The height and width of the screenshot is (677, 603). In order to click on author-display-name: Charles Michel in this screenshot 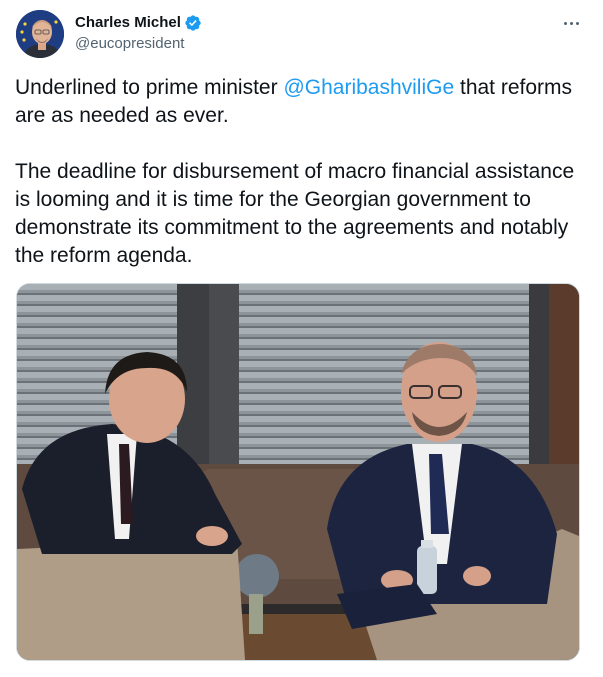, I will do `click(128, 23)`.